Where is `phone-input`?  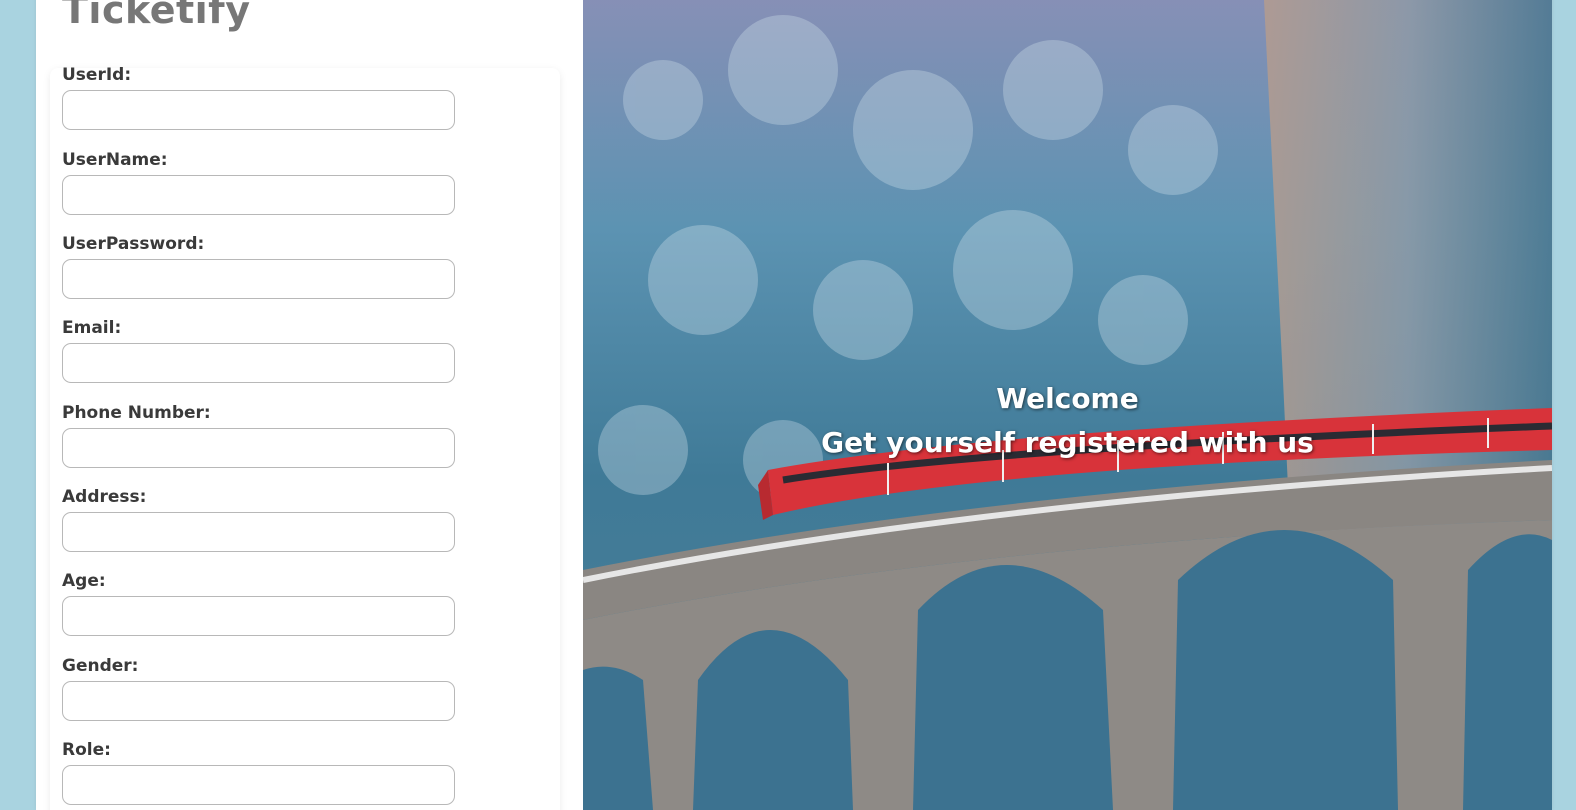 phone-input is located at coordinates (258, 448).